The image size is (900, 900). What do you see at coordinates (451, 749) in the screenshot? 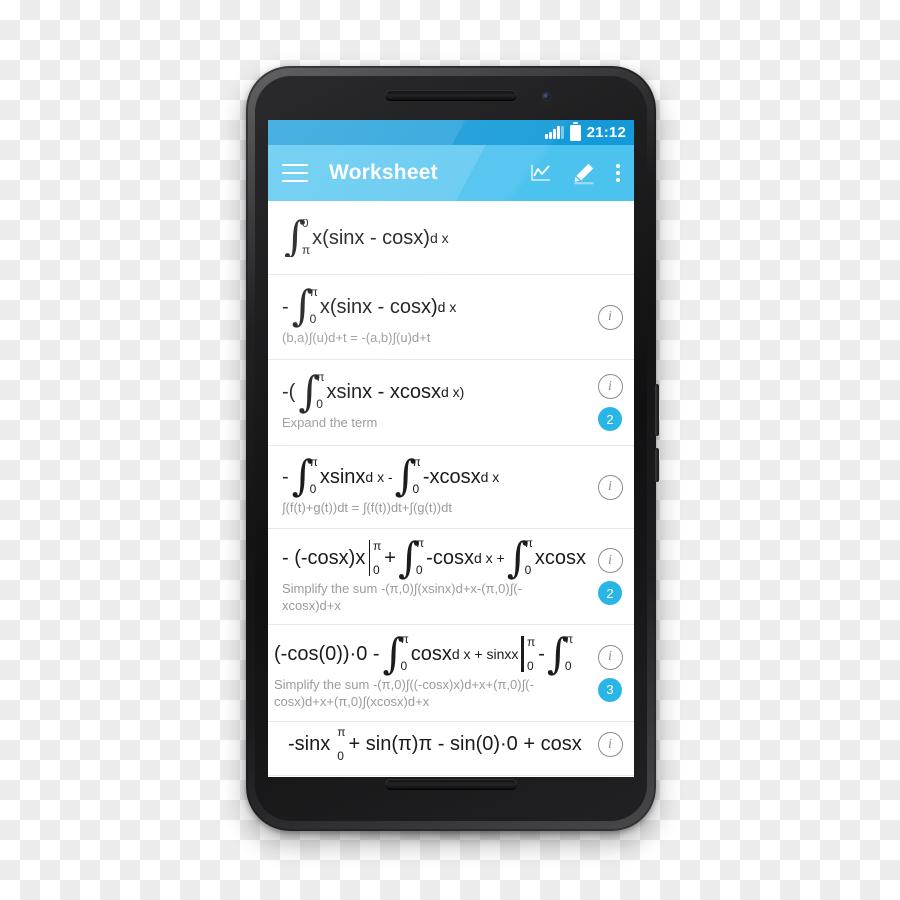
I see `table-row: -sinx π 0 + sin(π)π - sin(0)·0 + cosx i` at bounding box center [451, 749].